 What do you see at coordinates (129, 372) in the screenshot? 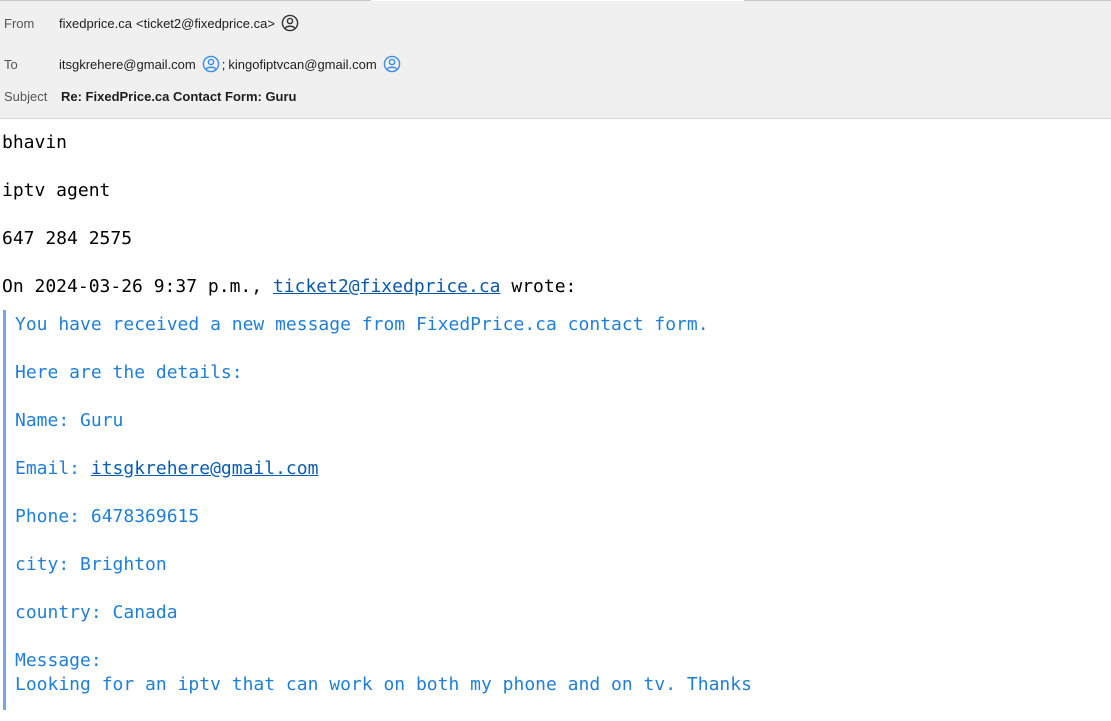
I see `quoted-details-heading: Here are the details:` at bounding box center [129, 372].